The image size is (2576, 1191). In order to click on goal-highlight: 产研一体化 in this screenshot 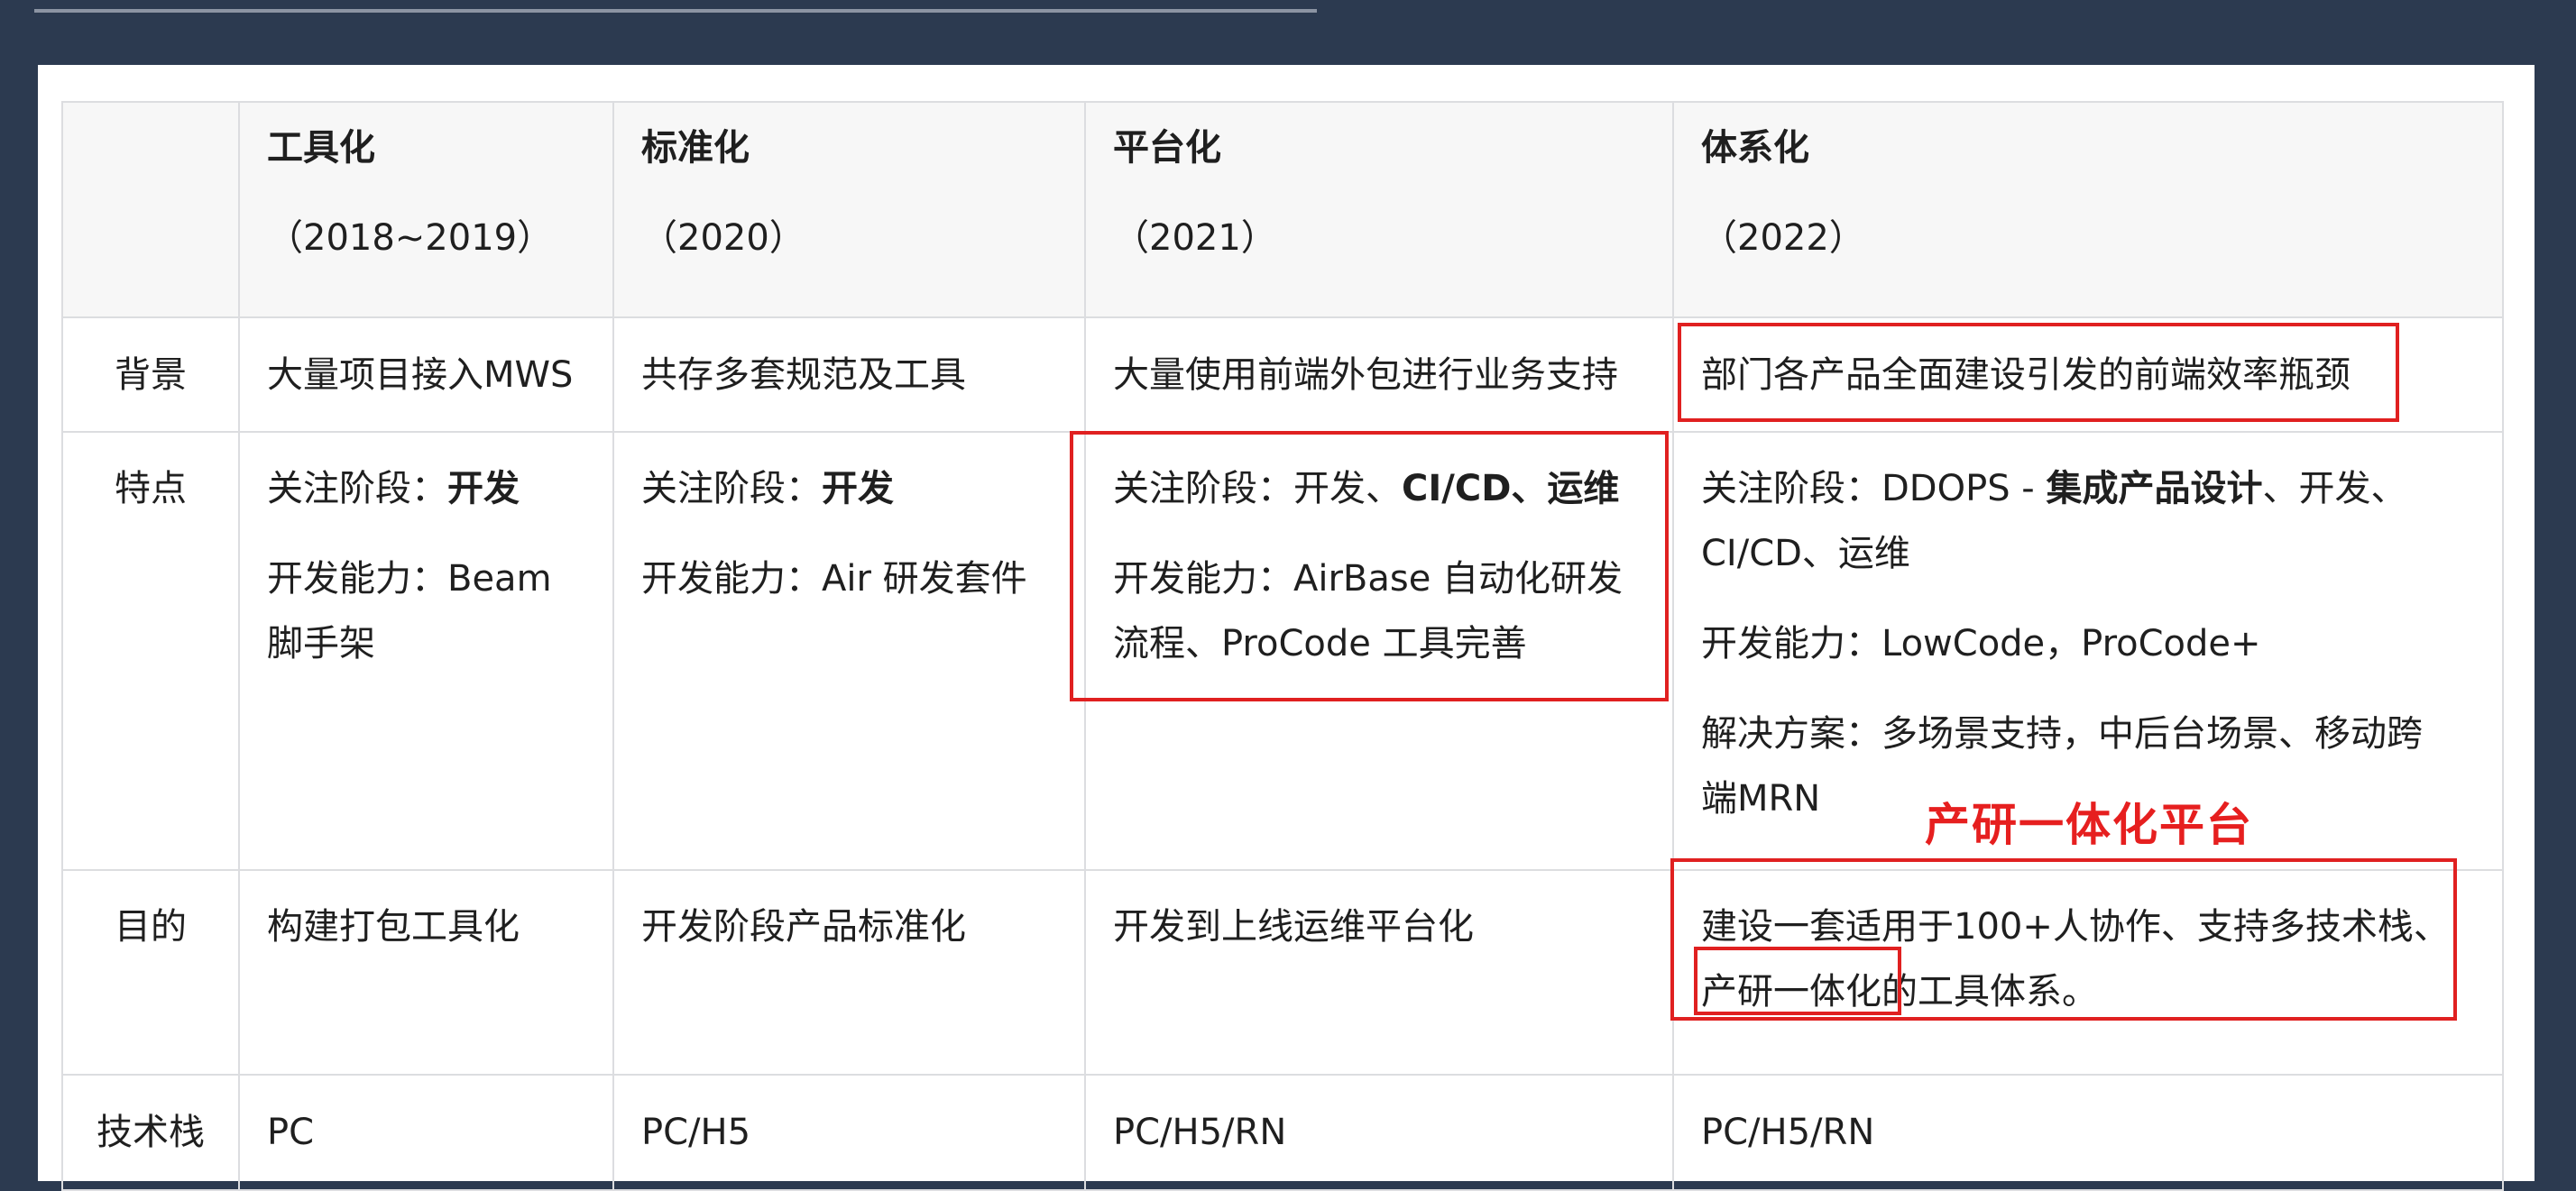, I will do `click(1791, 991)`.